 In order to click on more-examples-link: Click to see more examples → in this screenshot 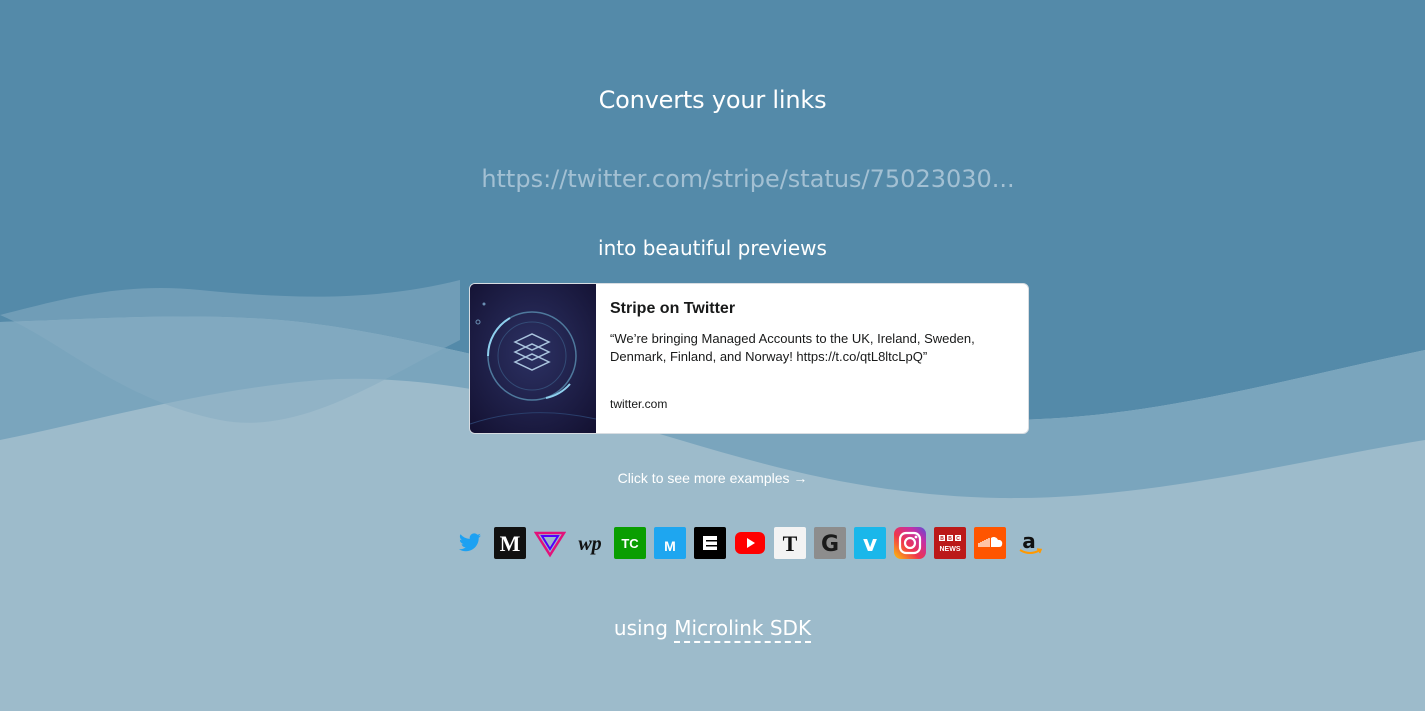, I will do `click(713, 478)`.